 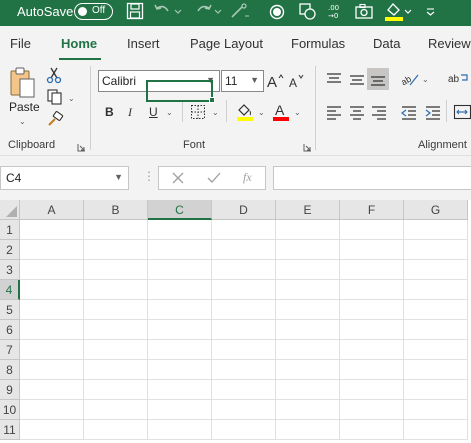 What do you see at coordinates (436, 370) in the screenshot?
I see `cell-g8` at bounding box center [436, 370].